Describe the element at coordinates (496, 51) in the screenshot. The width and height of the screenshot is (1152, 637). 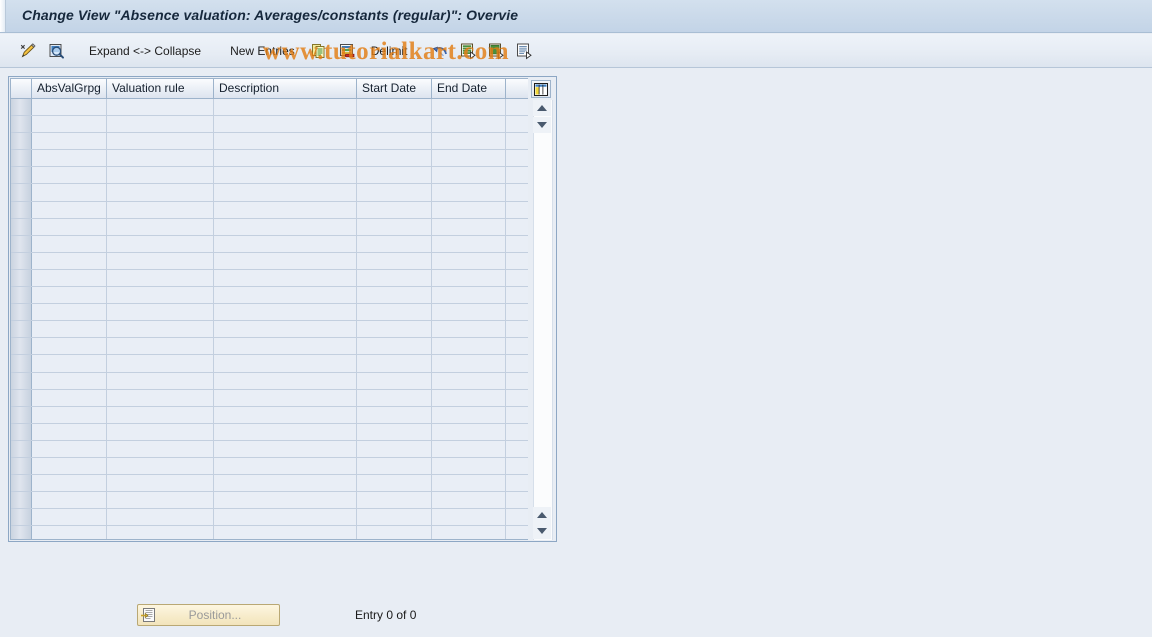
I see `next-entry-button` at that location.